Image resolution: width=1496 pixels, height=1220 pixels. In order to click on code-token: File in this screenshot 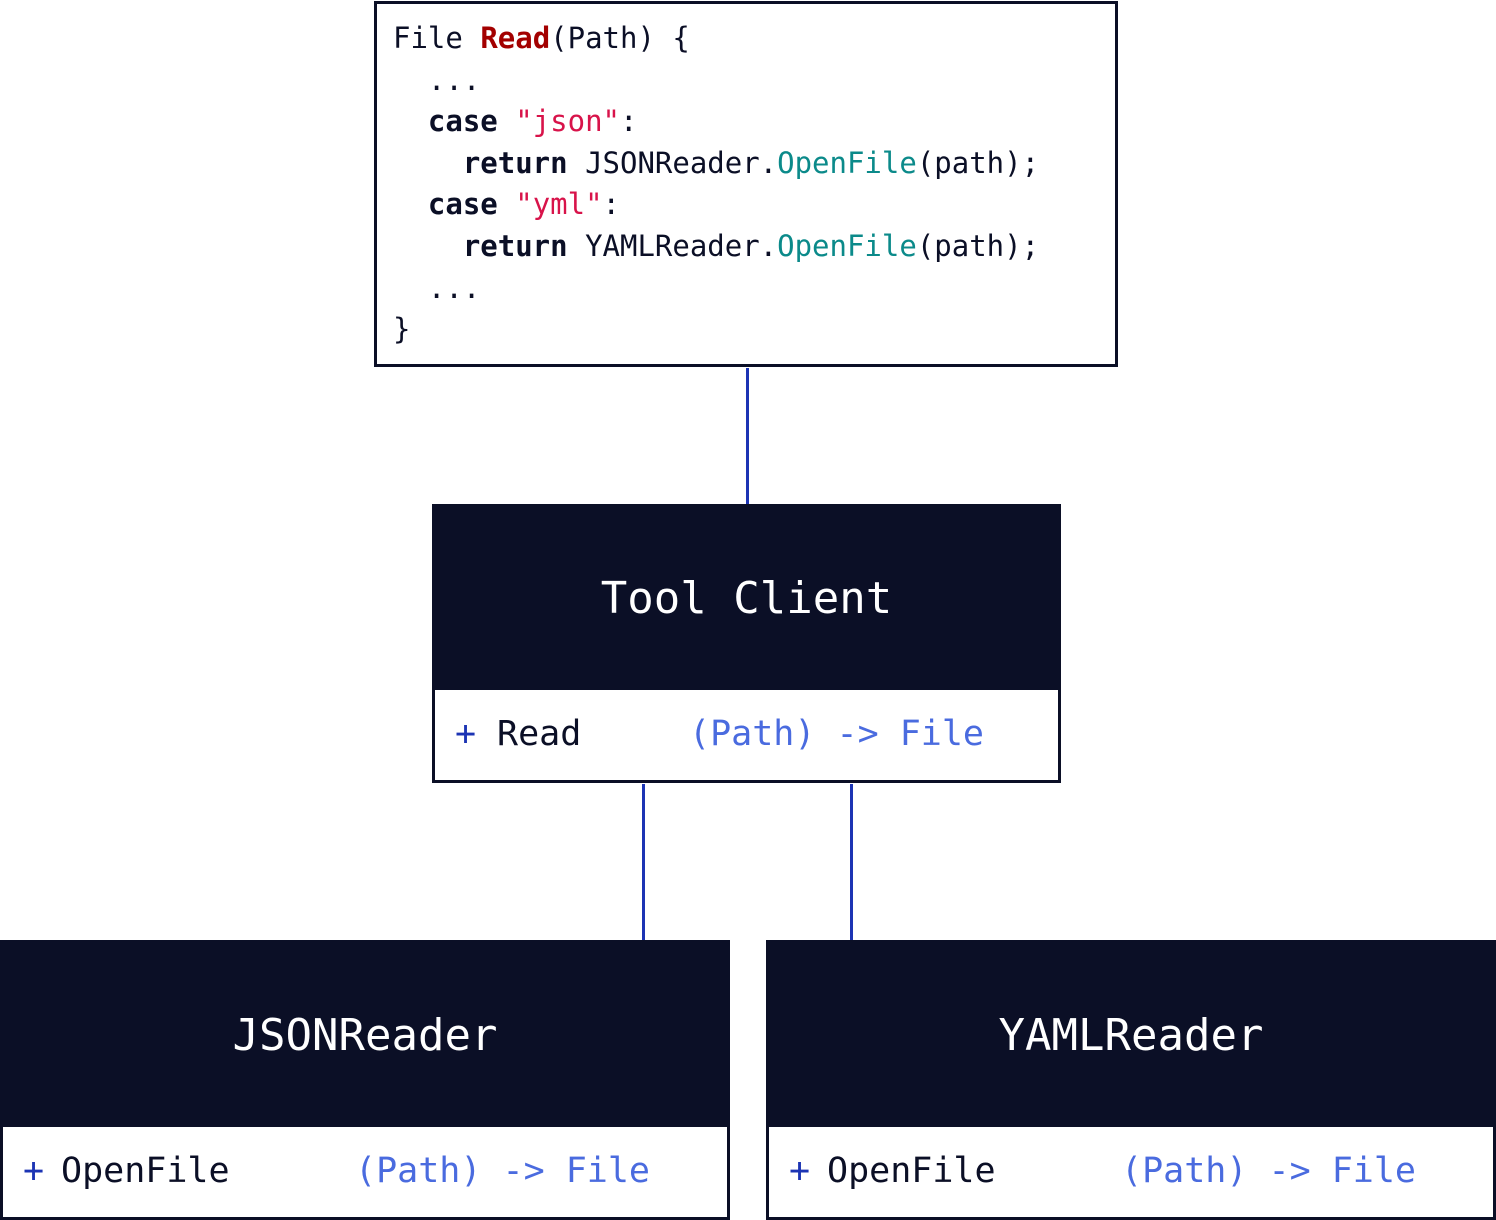, I will do `click(437, 38)`.